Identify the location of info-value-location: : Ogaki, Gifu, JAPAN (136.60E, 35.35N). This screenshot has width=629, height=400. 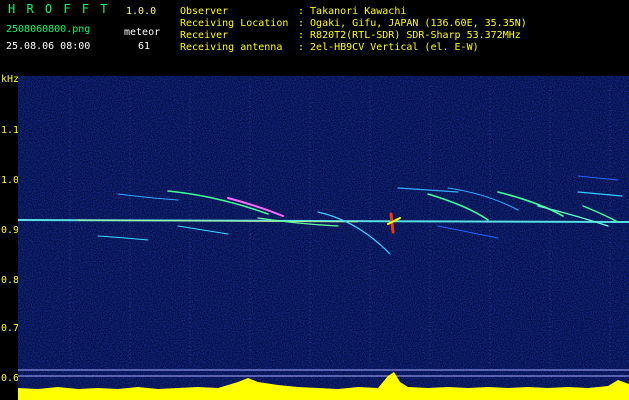
(412, 23).